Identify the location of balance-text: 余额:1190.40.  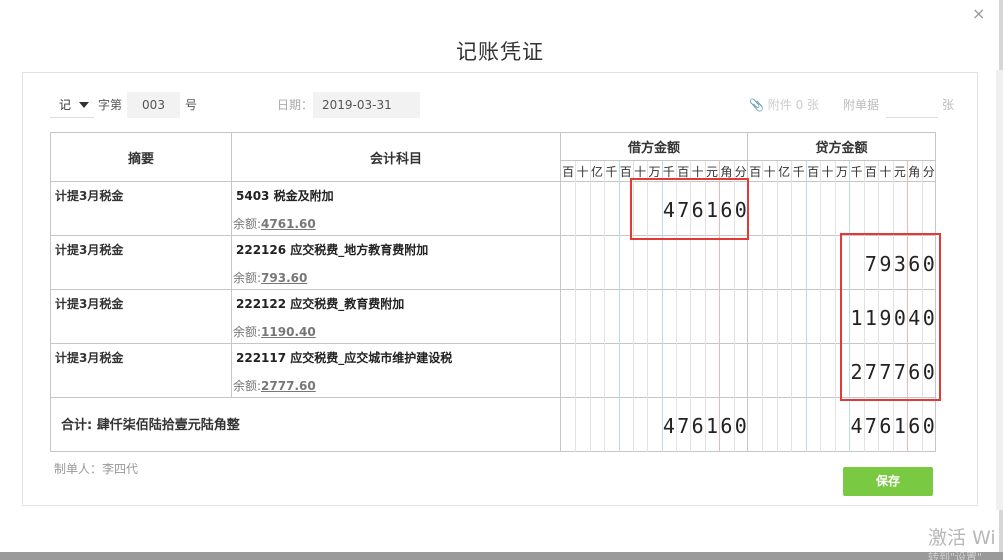
(274, 331).